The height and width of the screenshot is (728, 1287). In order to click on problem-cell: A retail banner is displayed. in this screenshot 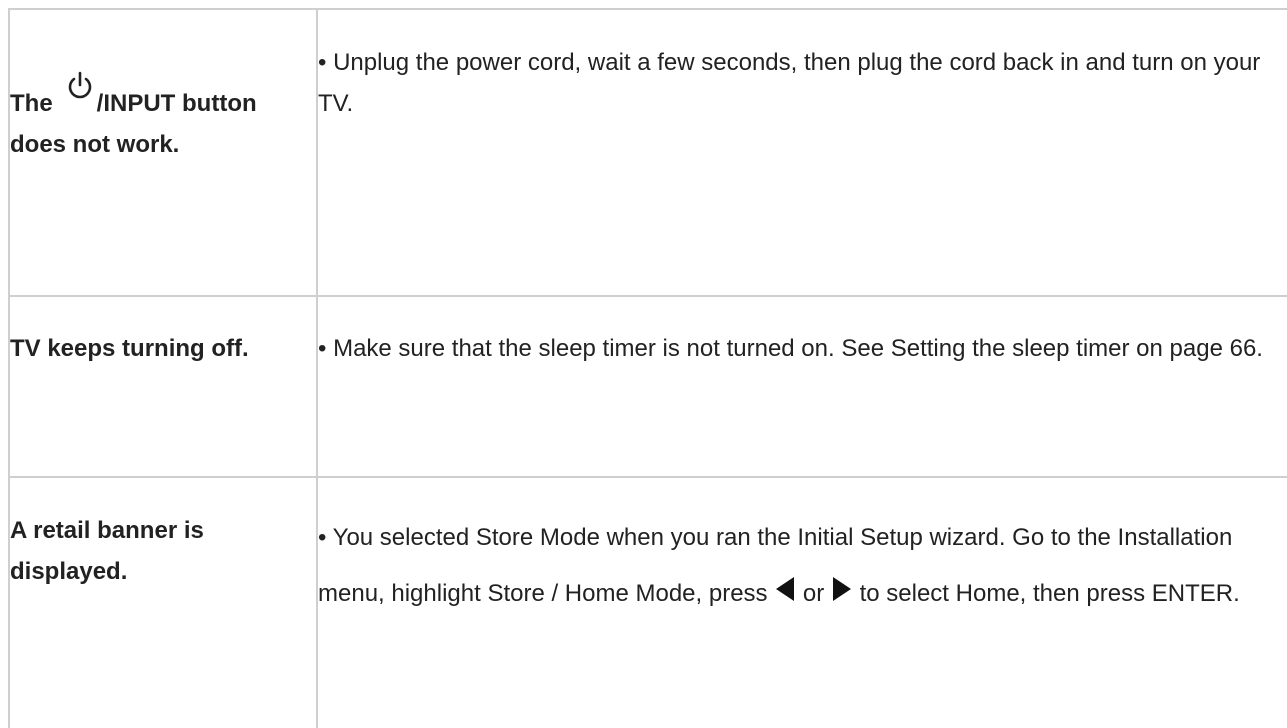, I will do `click(163, 602)`.